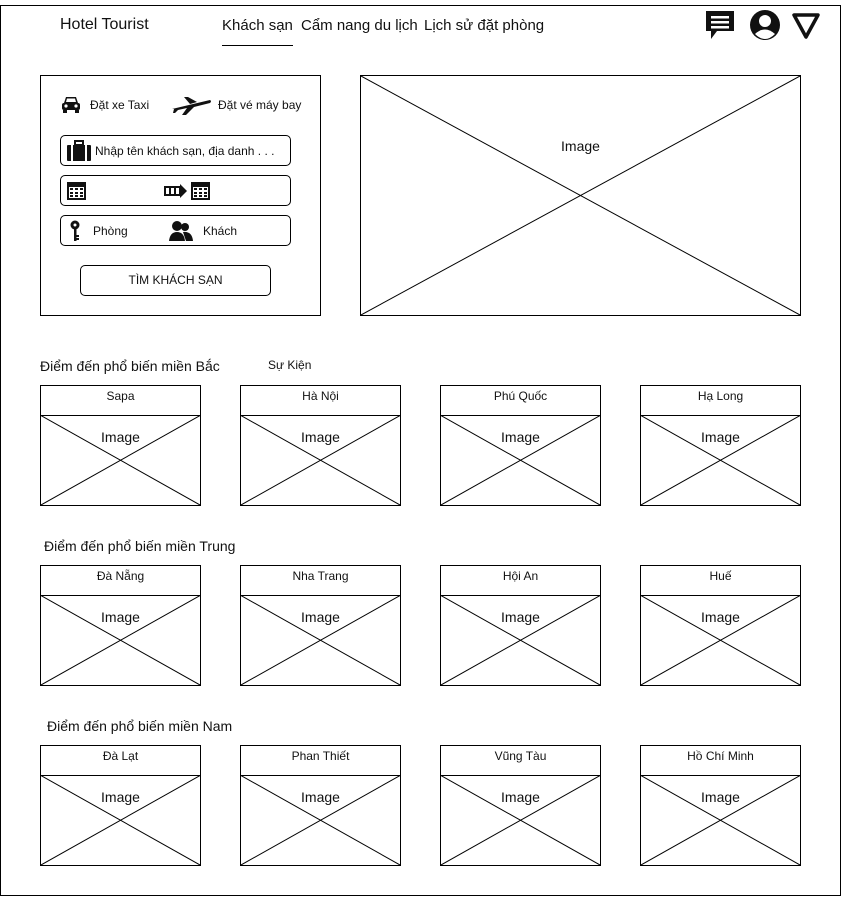  Describe the element at coordinates (720, 401) in the screenshot. I see `card-title: Hạ Long` at that location.